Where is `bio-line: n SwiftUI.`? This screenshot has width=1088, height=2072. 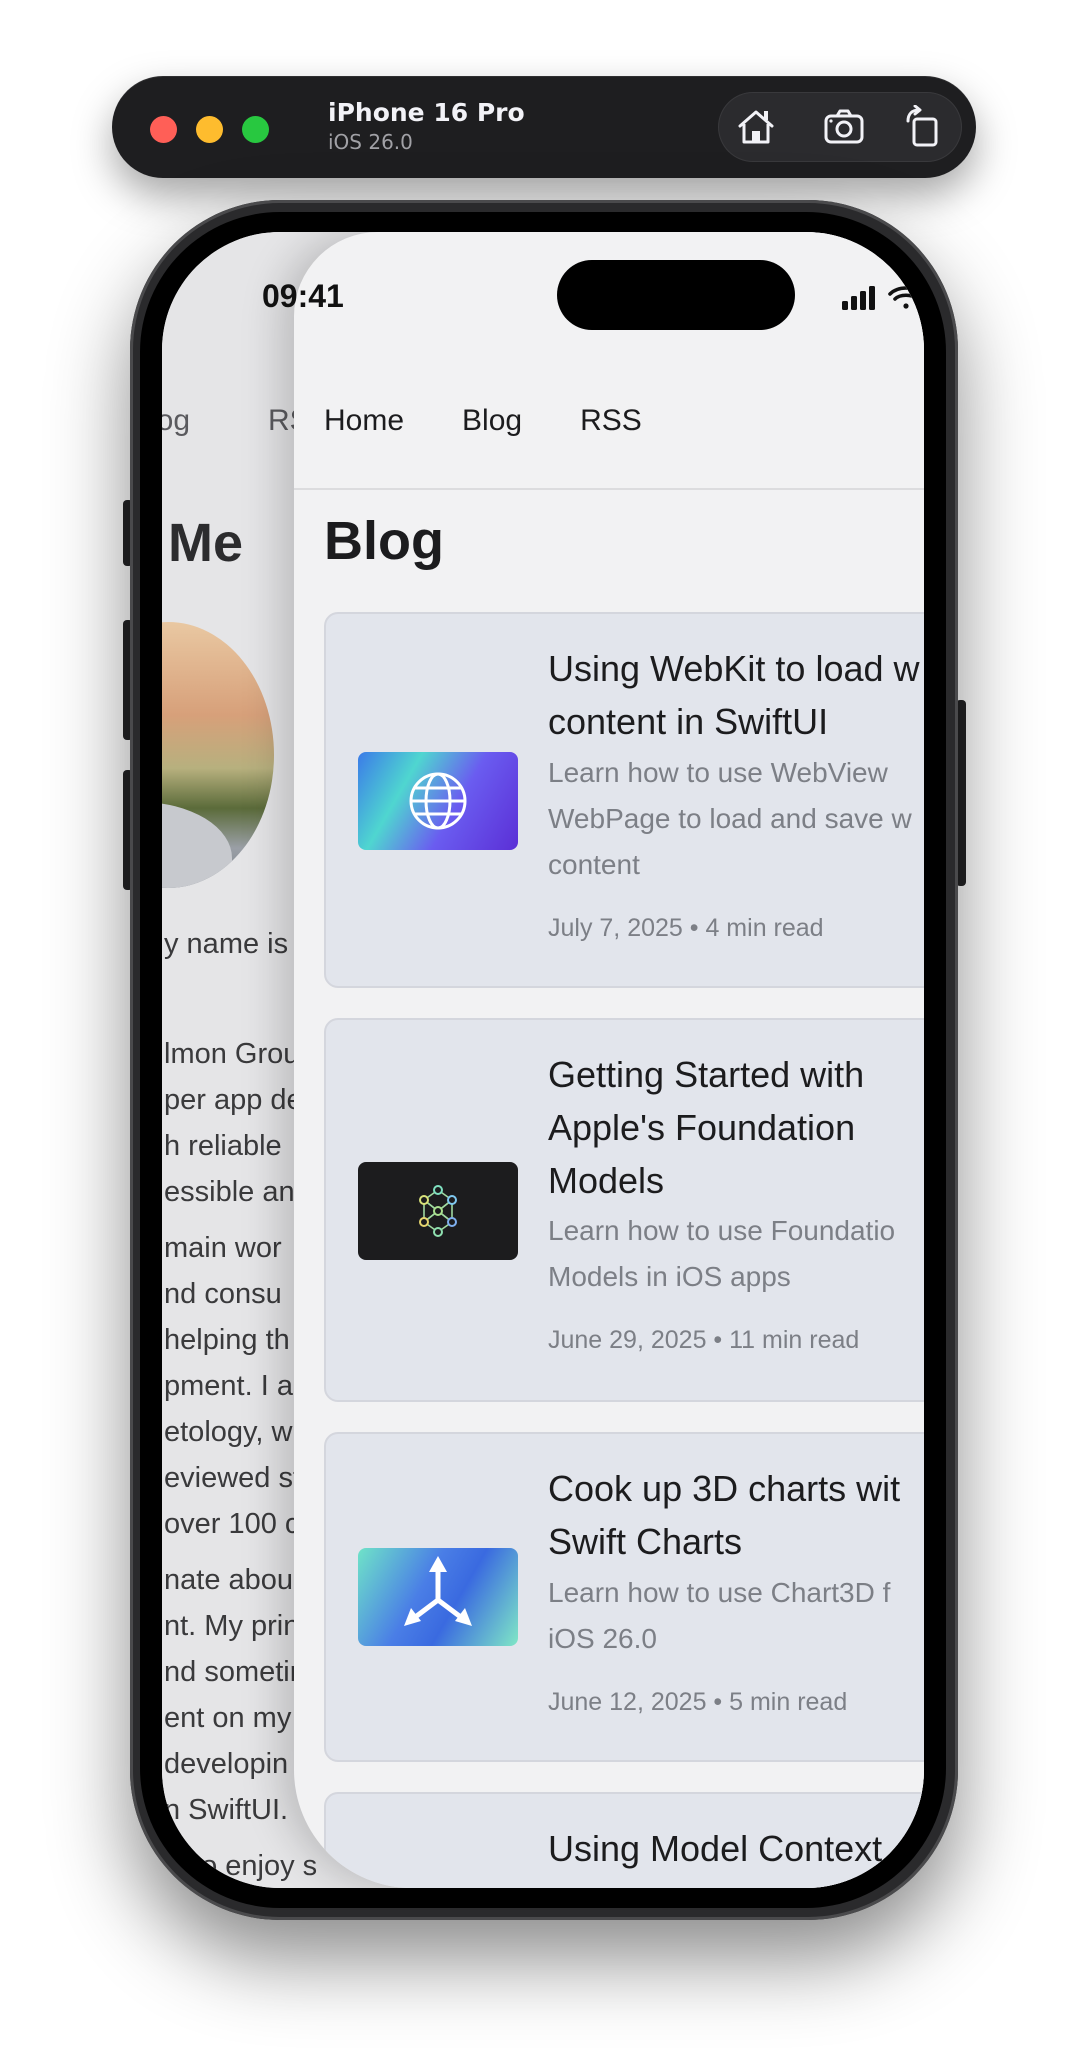
bio-line: n SwiftUI. is located at coordinates (226, 1810).